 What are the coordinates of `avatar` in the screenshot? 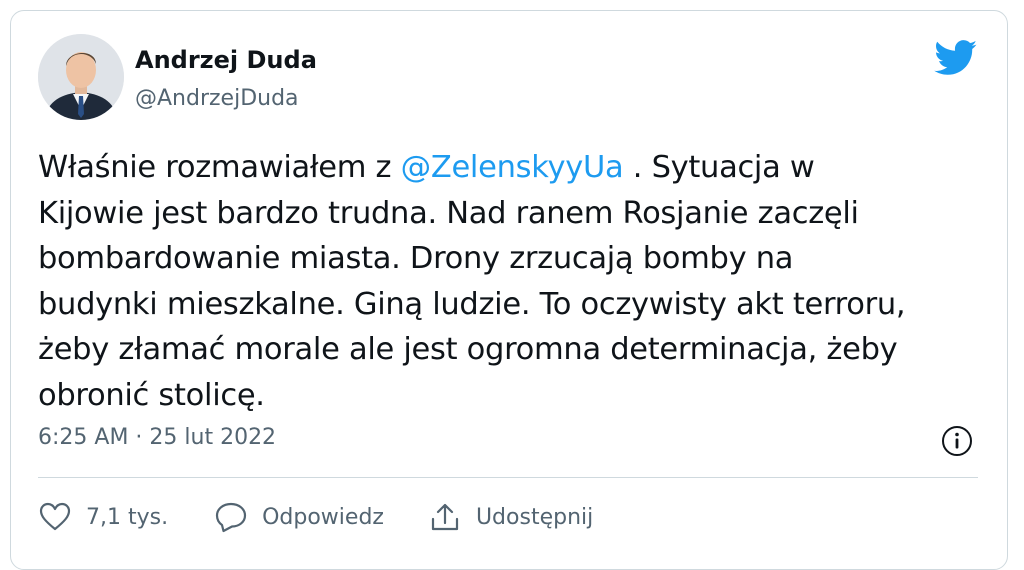 It's located at (81, 77).